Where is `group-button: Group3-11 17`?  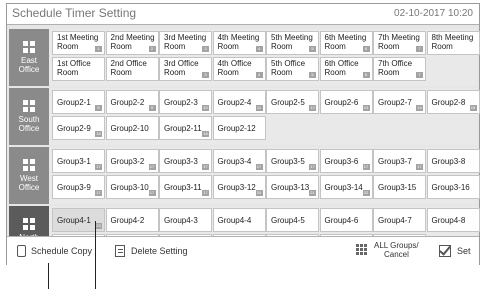
group-button: Group3-11 17 is located at coordinates (185, 187).